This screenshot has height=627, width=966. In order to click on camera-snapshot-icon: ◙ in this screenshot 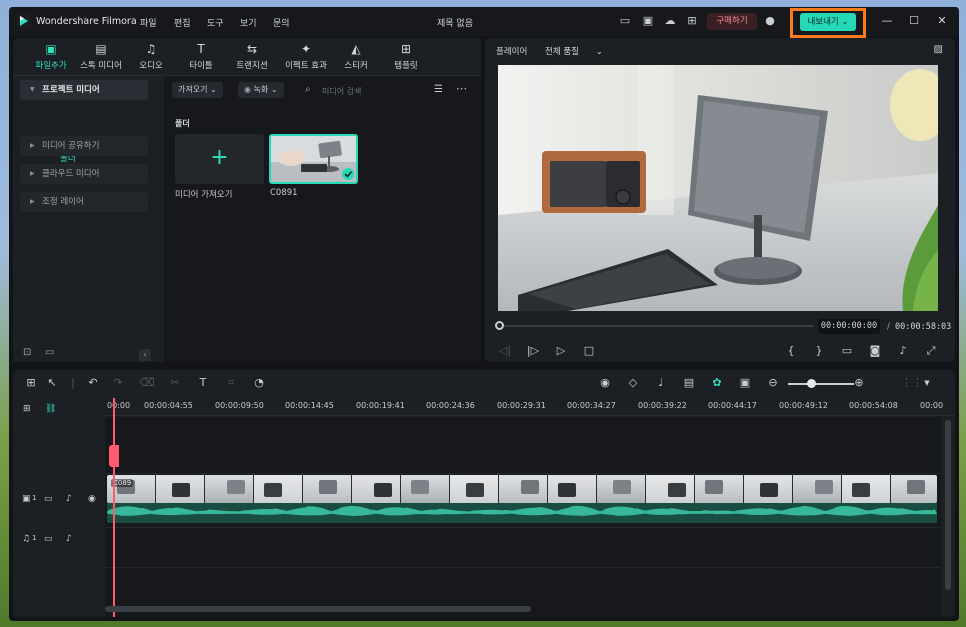, I will do `click(875, 350)`.